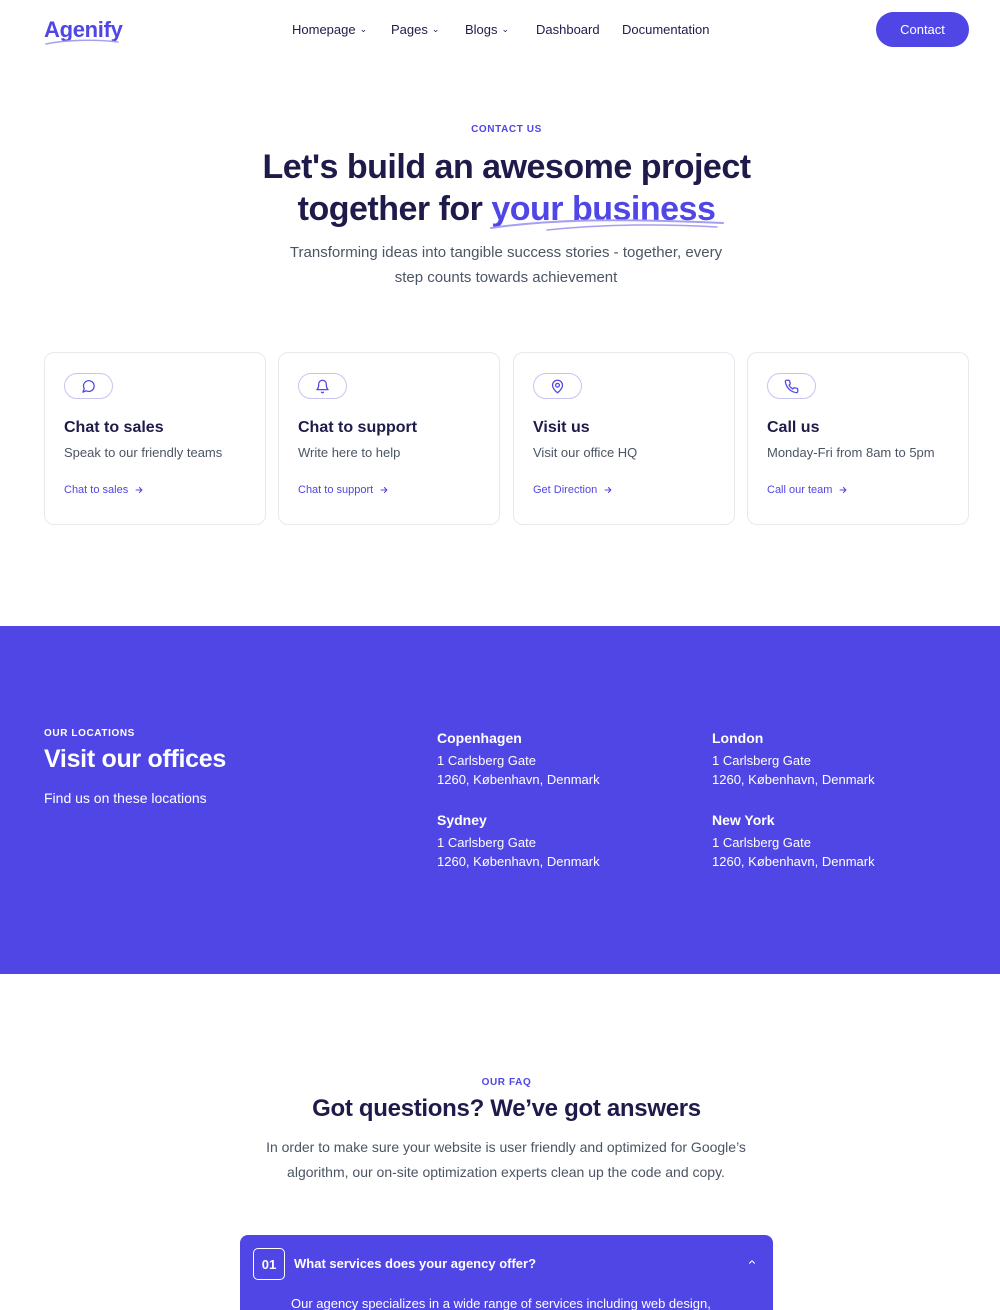 This screenshot has width=1000, height=1310. Describe the element at coordinates (793, 427) in the screenshot. I see `card-title: Call us` at that location.